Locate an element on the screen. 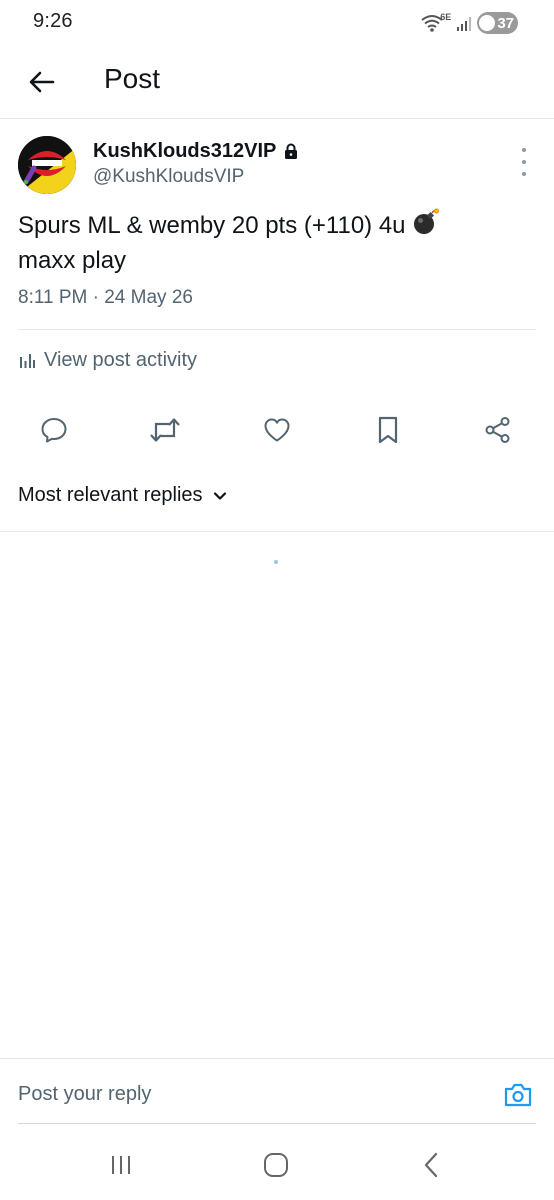 This screenshot has height=1200, width=554. post-timestamp: 8:11 PM · 24 May 26 is located at coordinates (105, 298).